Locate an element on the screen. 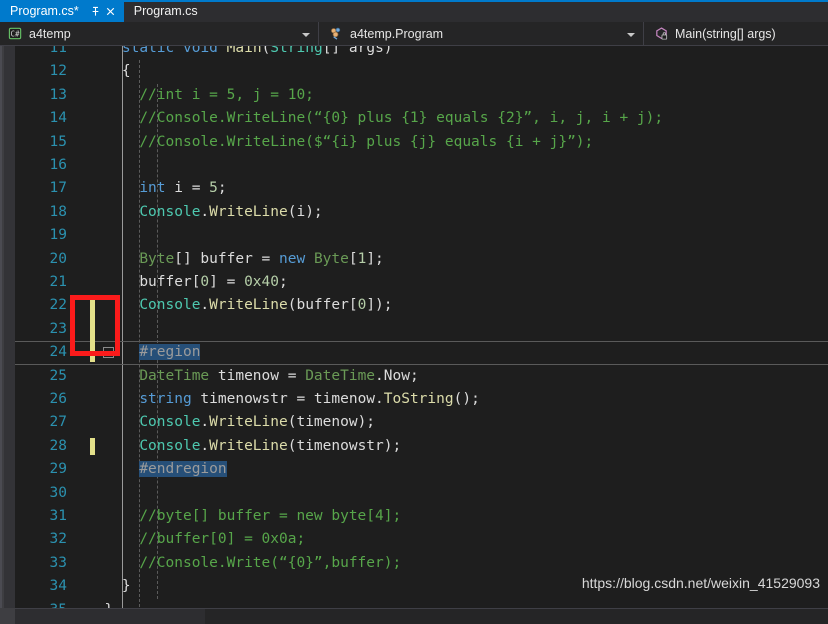 Image resolution: width=828 pixels, height=624 pixels. code-token: 0 is located at coordinates (362, 305).